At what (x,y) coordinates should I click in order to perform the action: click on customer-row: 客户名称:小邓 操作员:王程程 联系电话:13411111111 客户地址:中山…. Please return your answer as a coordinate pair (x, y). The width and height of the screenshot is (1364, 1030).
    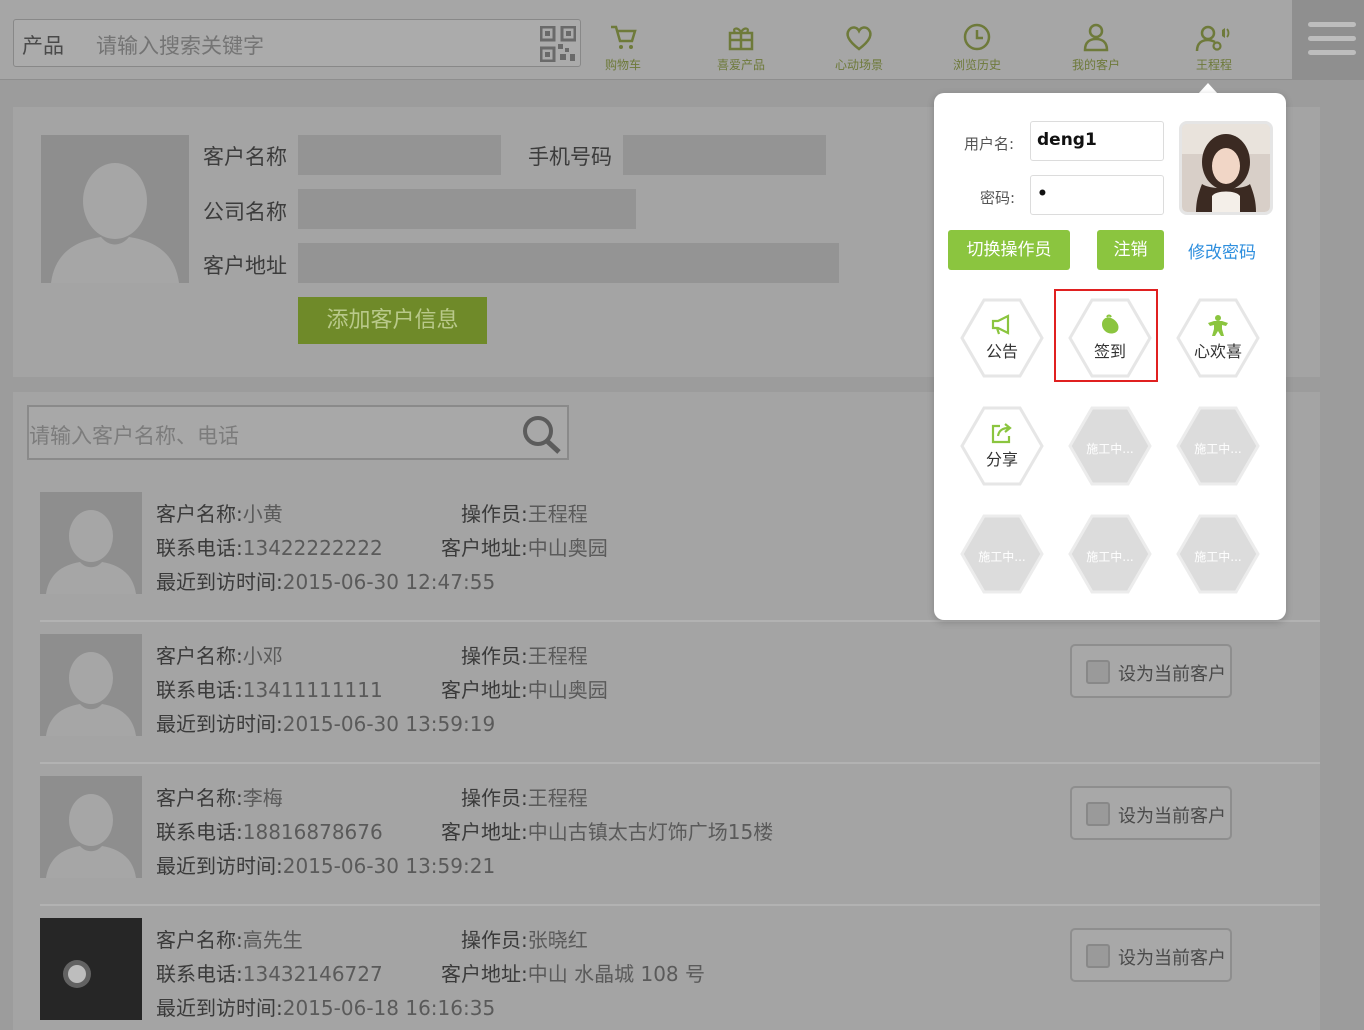
    Looking at the image, I should click on (666, 693).